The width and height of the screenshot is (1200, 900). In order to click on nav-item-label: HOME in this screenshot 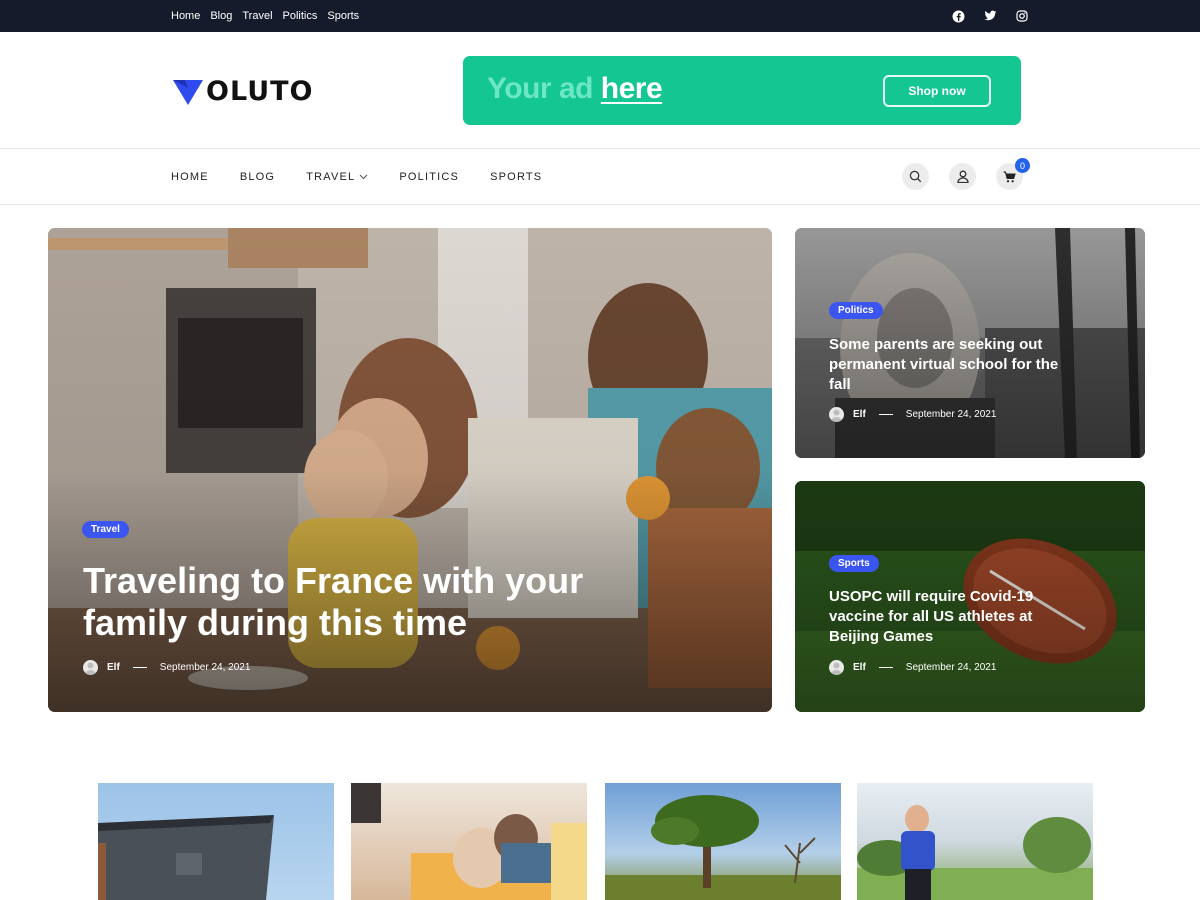, I will do `click(190, 177)`.